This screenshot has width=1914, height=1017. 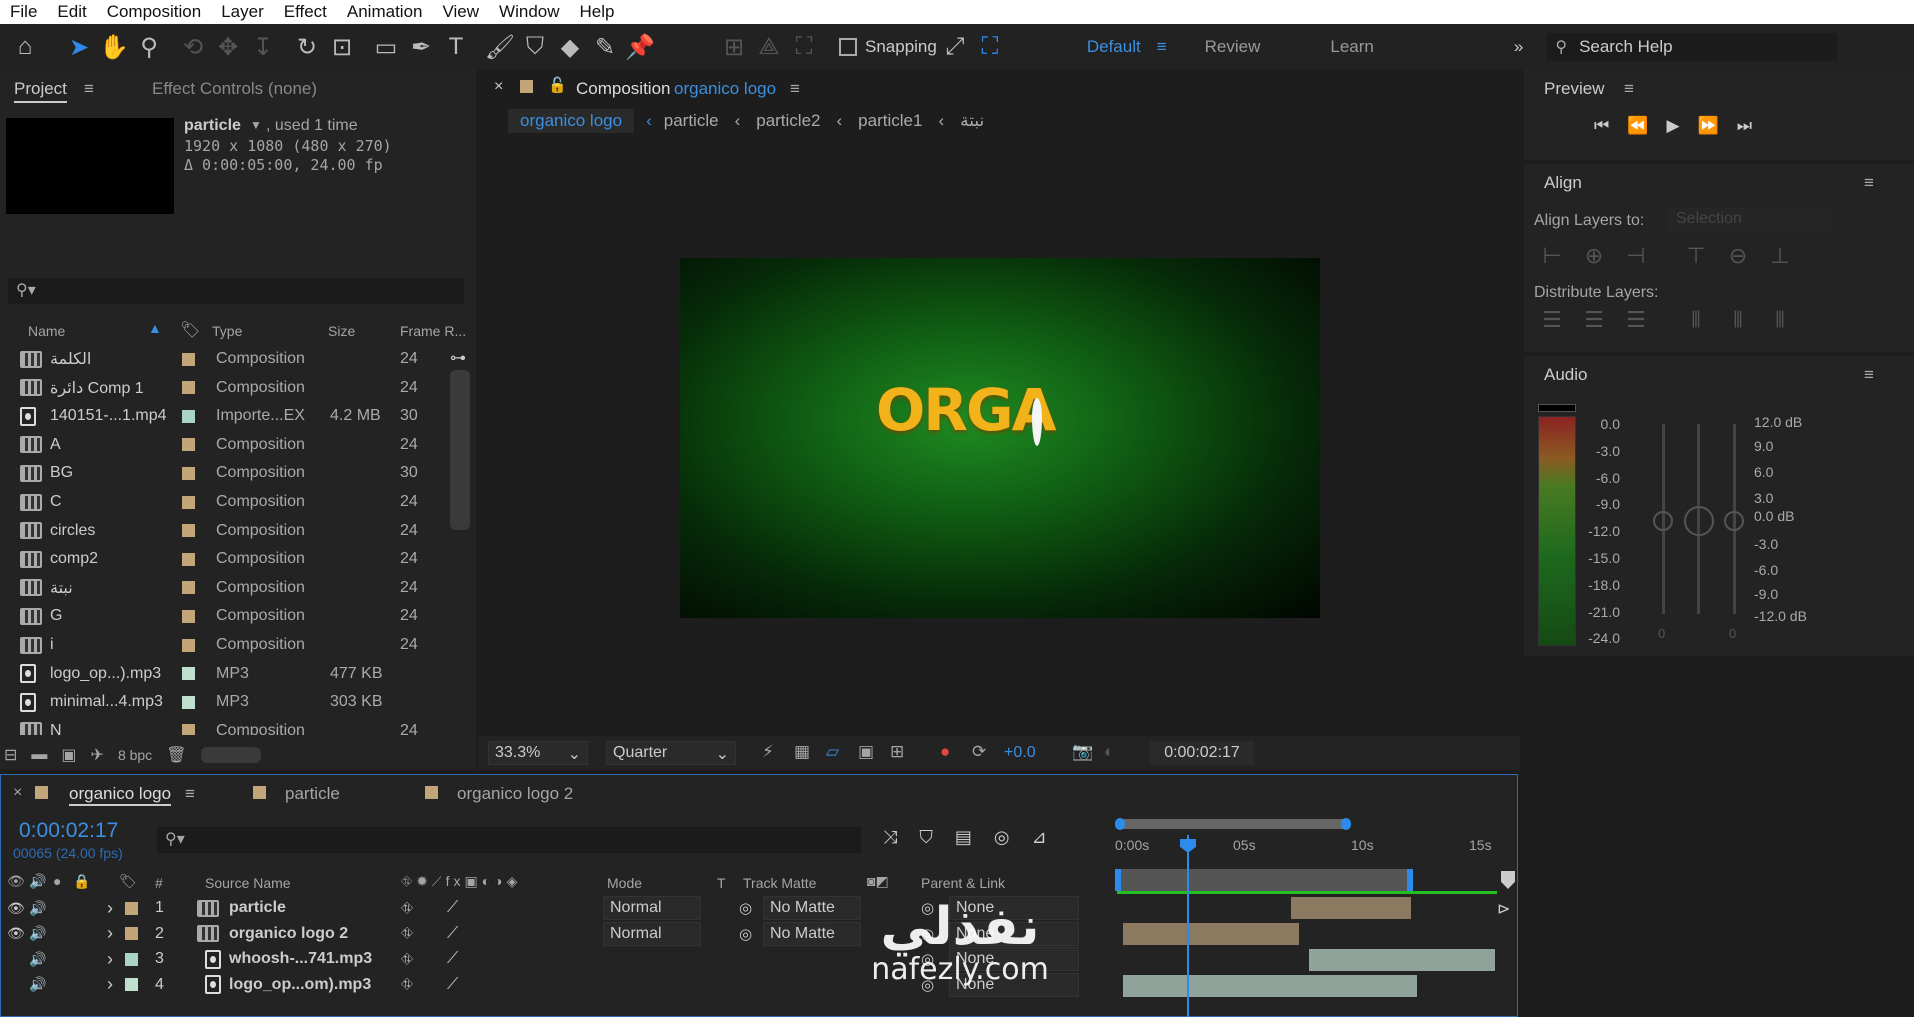 What do you see at coordinates (1410, 880) in the screenshot?
I see `work-area-end` at bounding box center [1410, 880].